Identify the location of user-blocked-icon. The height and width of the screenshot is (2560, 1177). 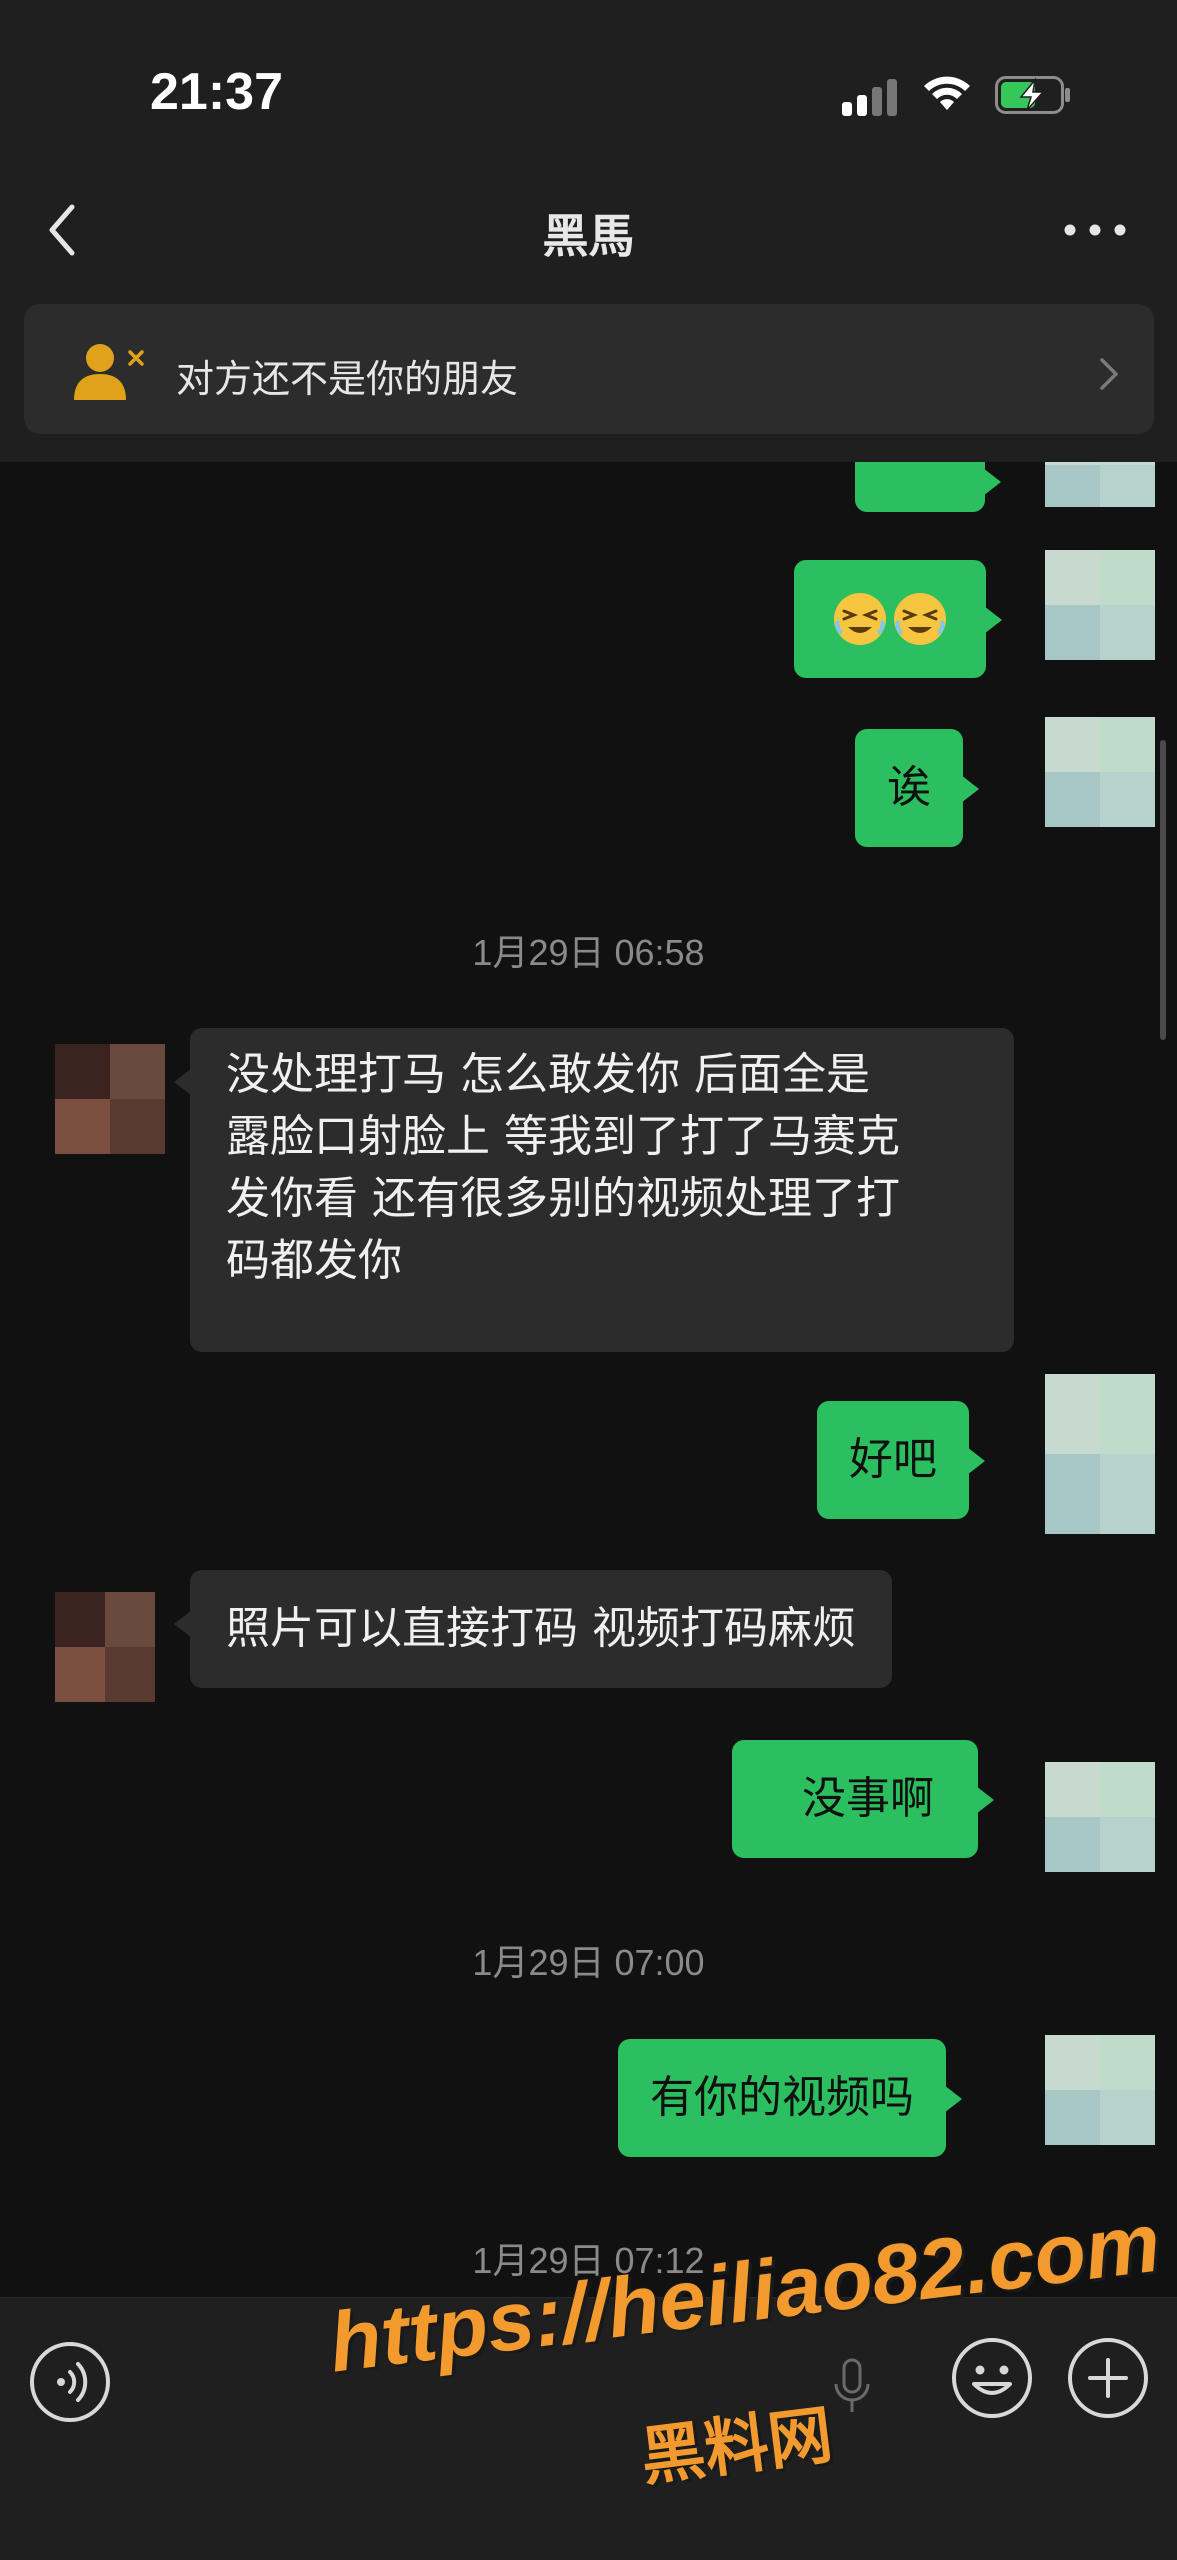
(109, 372).